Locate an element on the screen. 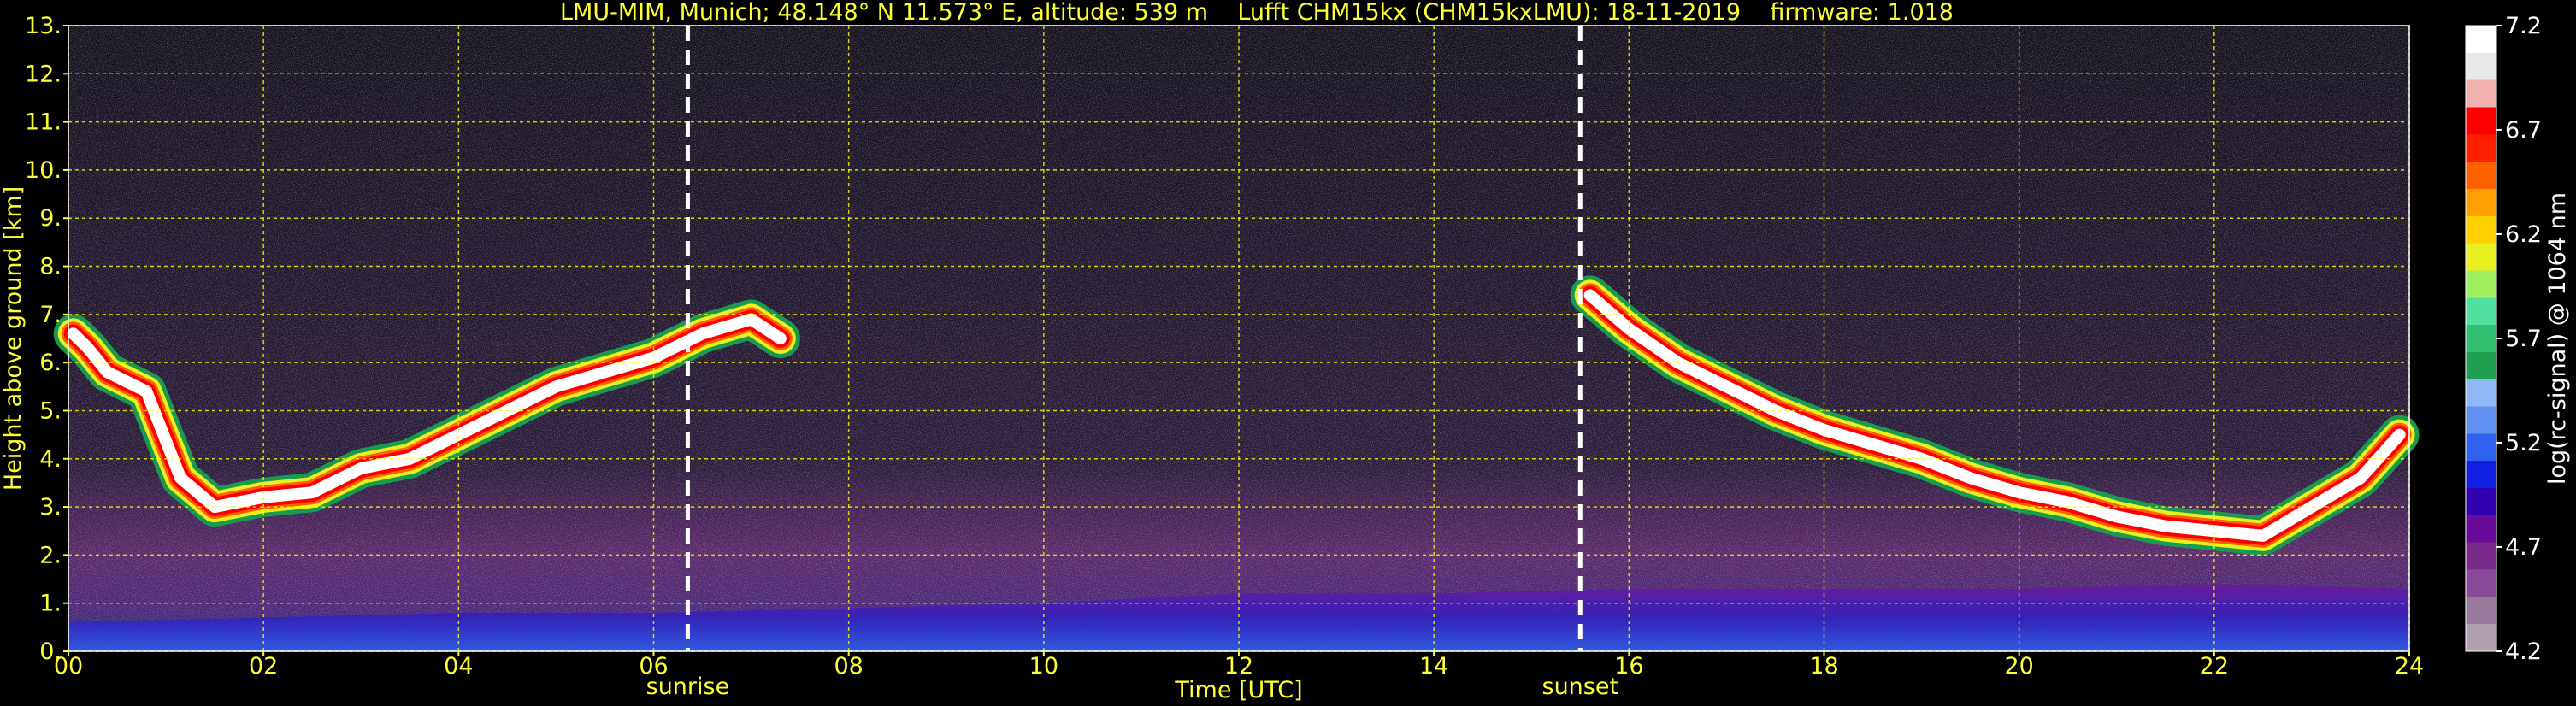 The image size is (2576, 706). colorbar-tick-label: 4.2 is located at coordinates (2523, 651).